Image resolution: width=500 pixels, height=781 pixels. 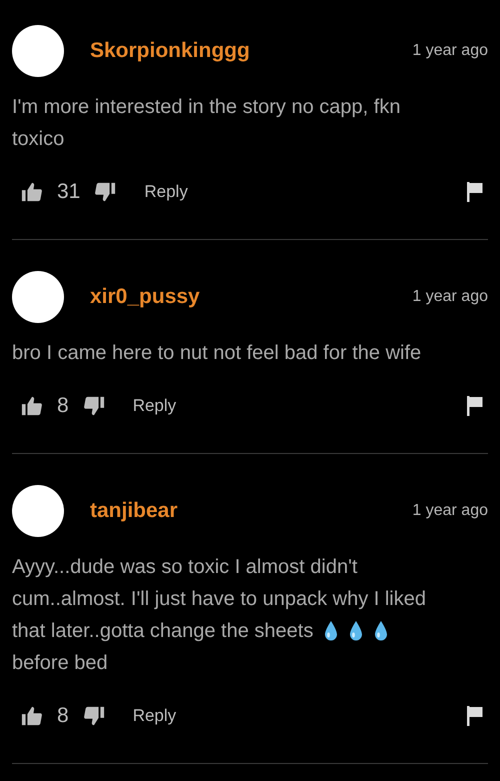 What do you see at coordinates (134, 511) in the screenshot?
I see `username: tanjibear` at bounding box center [134, 511].